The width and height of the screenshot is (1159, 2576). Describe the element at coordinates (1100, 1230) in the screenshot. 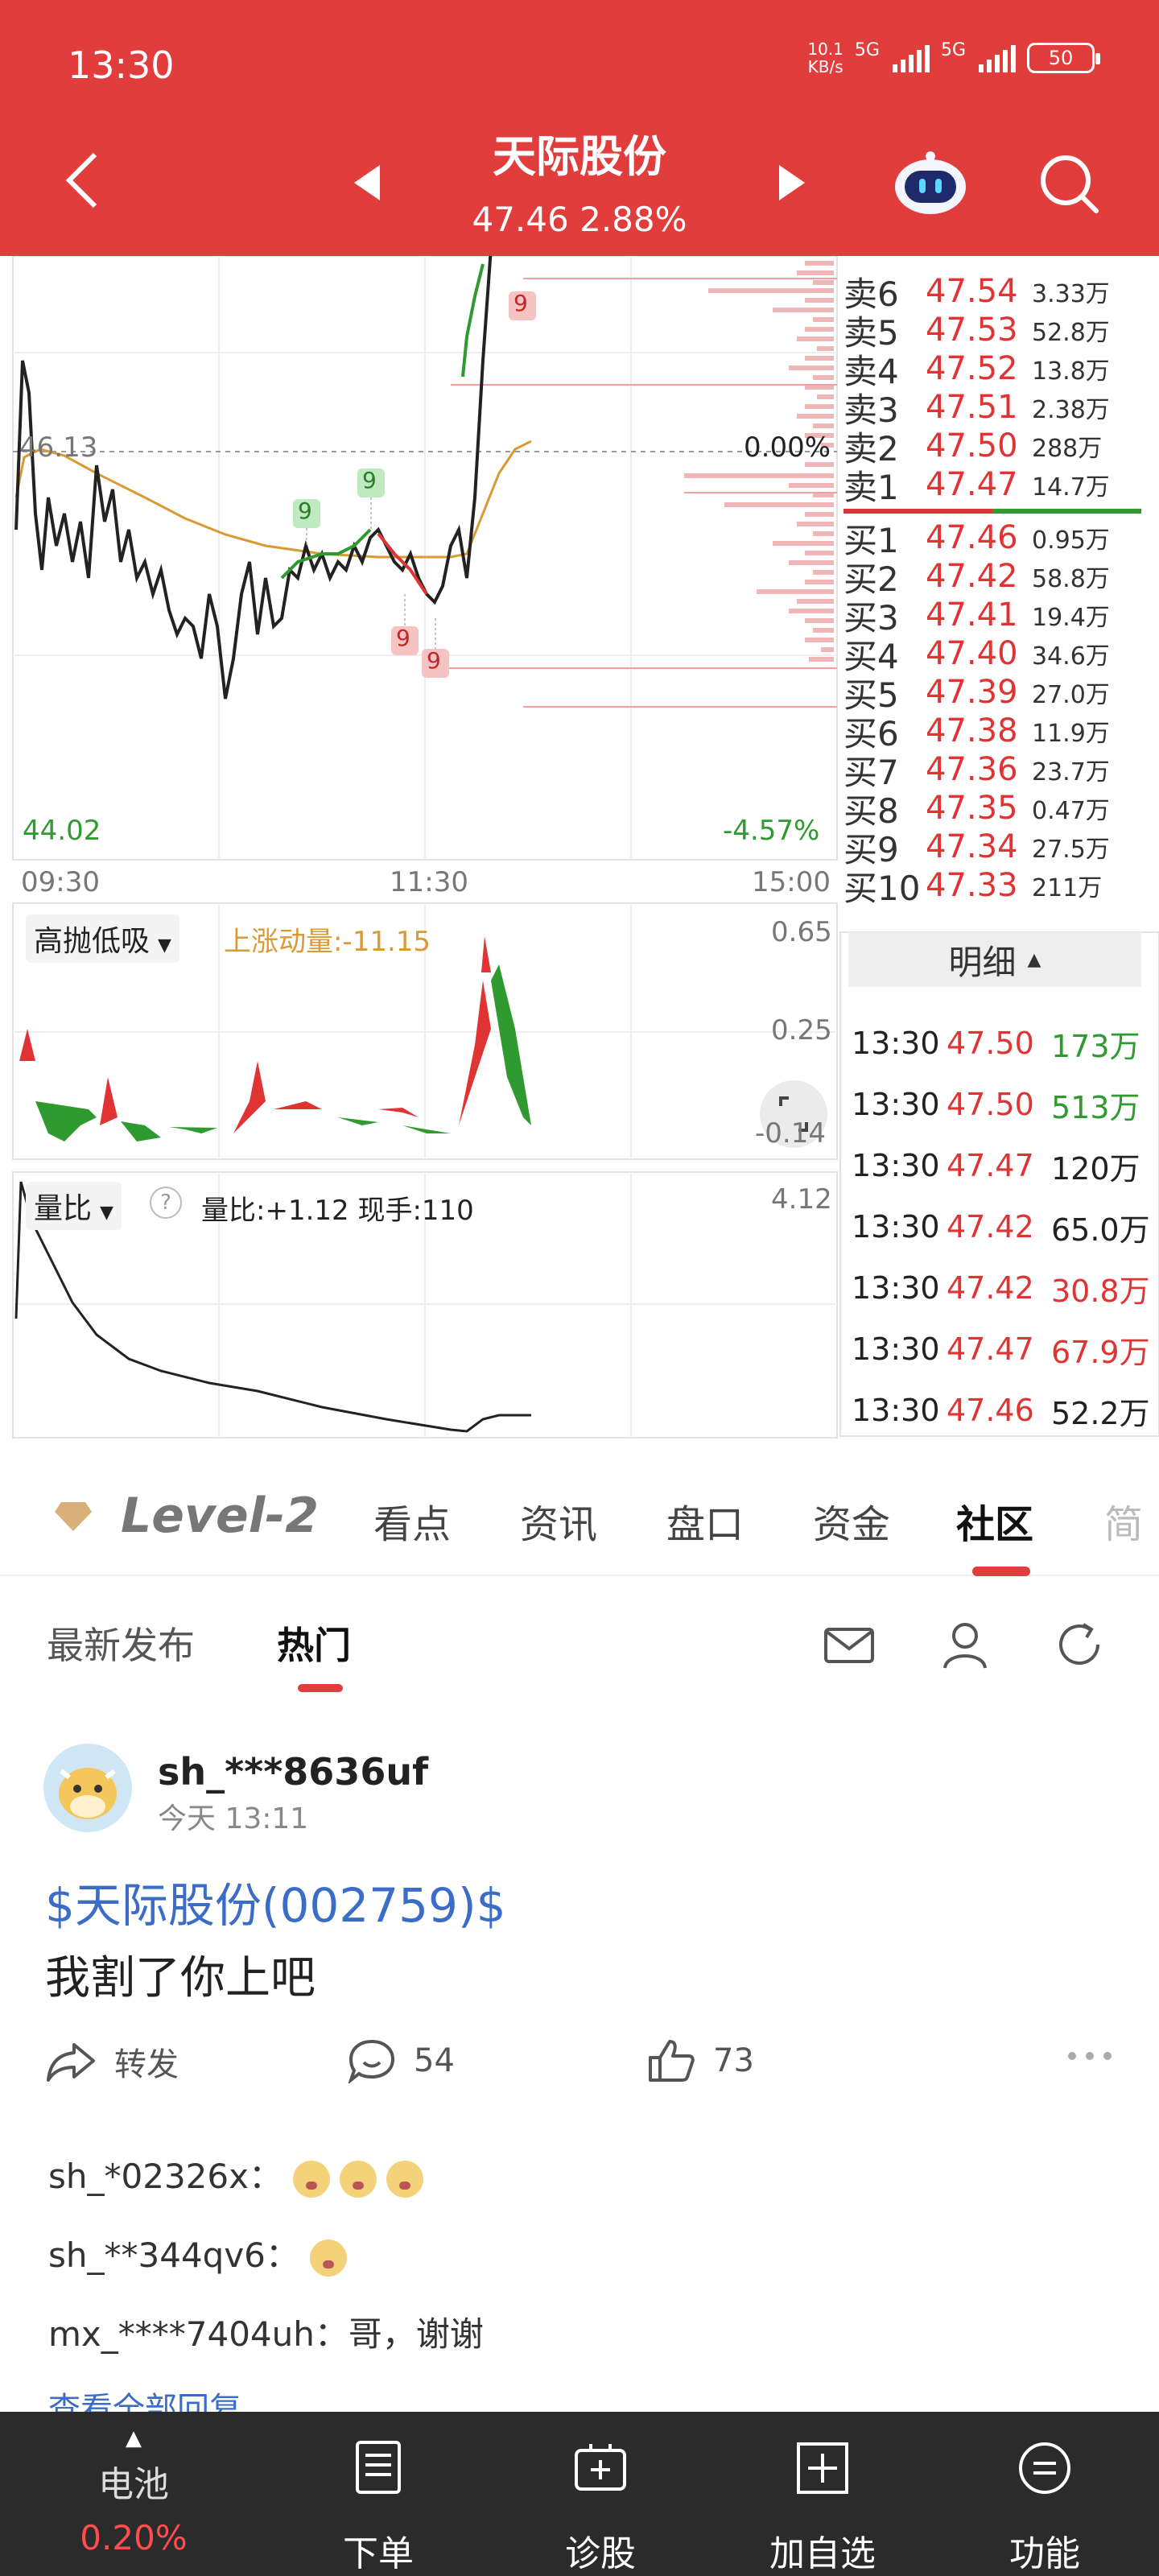

I see `trade-volume: 65.0万` at that location.